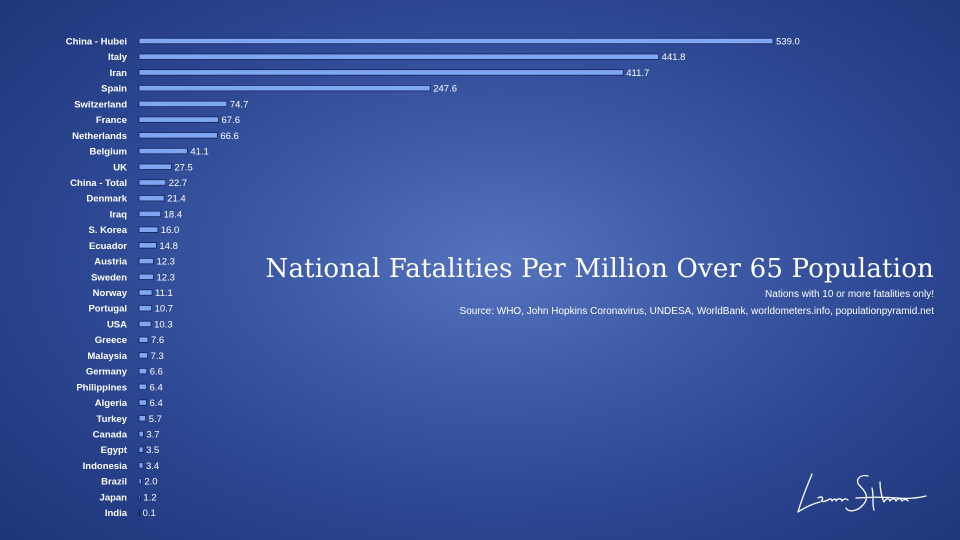 The height and width of the screenshot is (540, 960). Describe the element at coordinates (149, 513) in the screenshot. I see `value-label: 0.1` at that location.